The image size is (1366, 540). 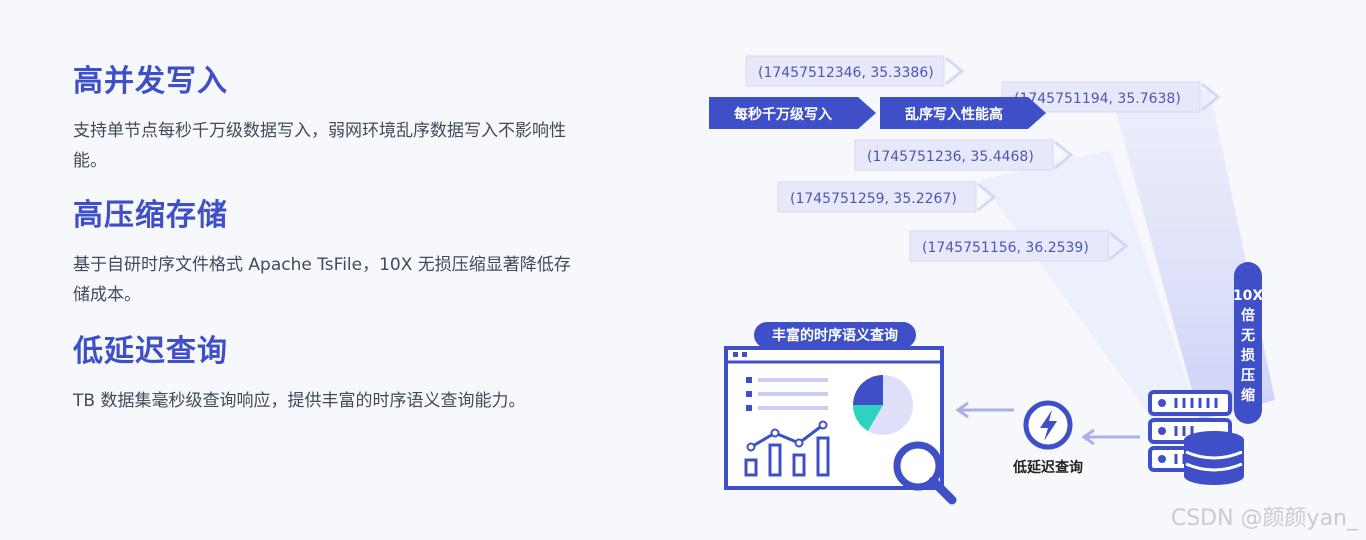 I want to click on compression-text: 倍, so click(x=1248, y=315).